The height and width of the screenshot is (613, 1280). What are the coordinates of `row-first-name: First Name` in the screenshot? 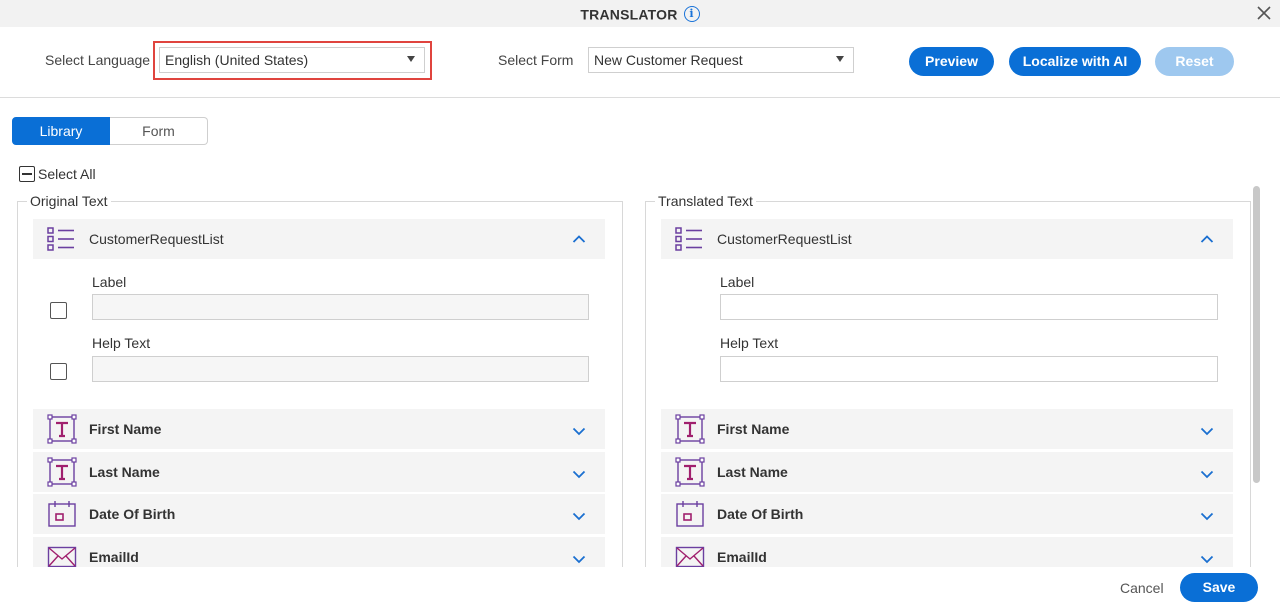 It's located at (319, 429).